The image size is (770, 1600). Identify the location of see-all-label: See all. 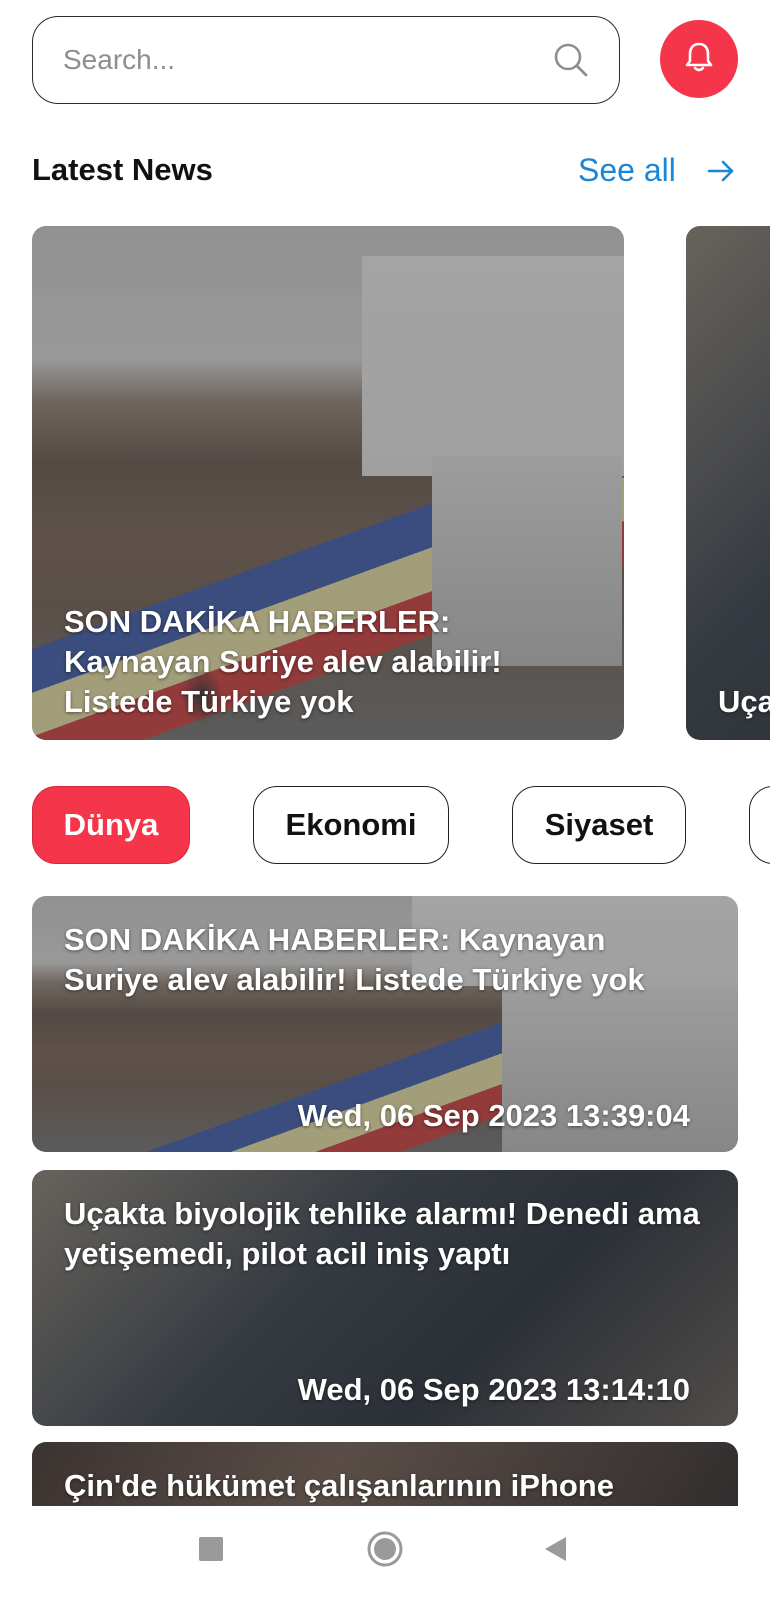
(627, 170).